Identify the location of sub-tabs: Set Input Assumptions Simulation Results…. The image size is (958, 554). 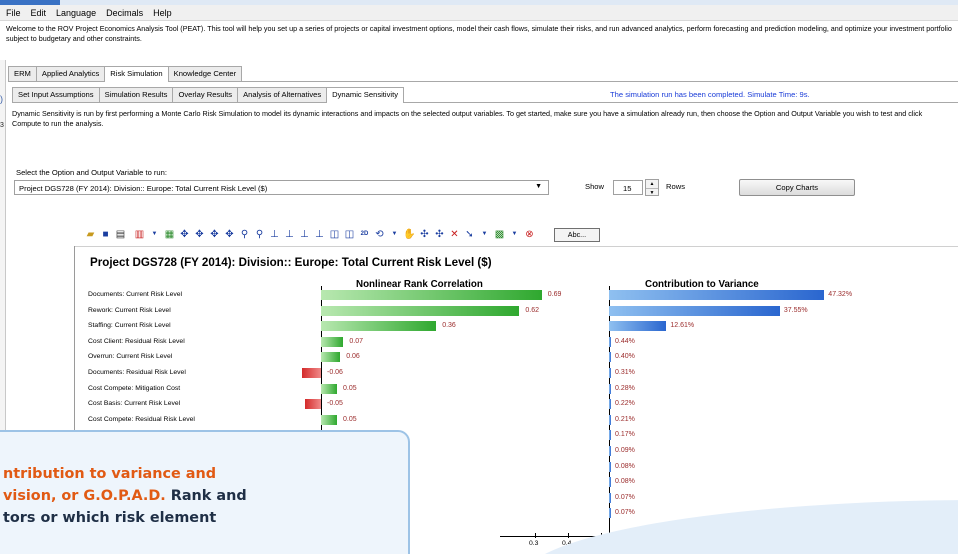
(208, 95).